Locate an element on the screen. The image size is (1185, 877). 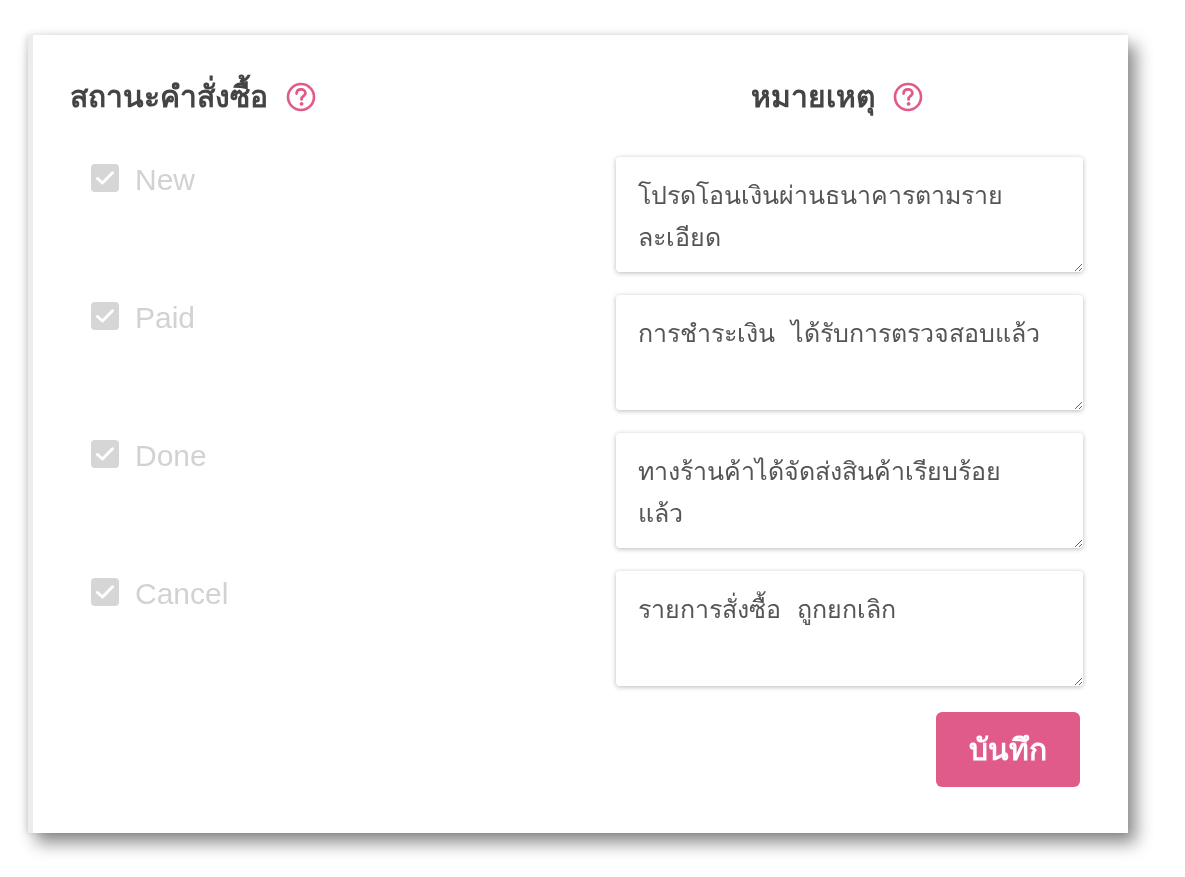
save-button: บันทึก is located at coordinates (1008, 749).